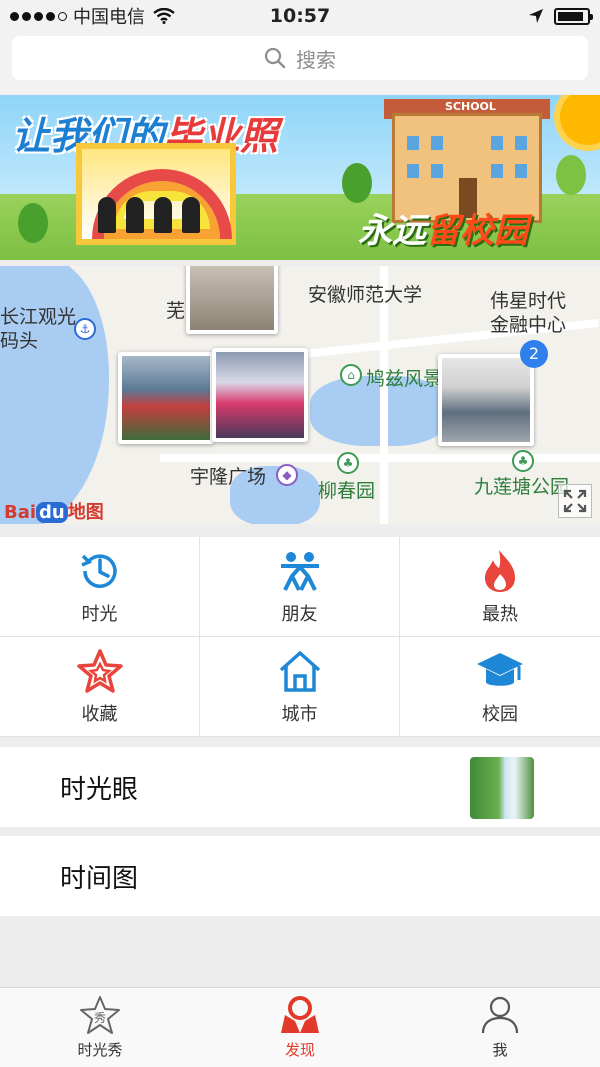  What do you see at coordinates (19, 341) in the screenshot?
I see `map-label: 码头` at bounding box center [19, 341].